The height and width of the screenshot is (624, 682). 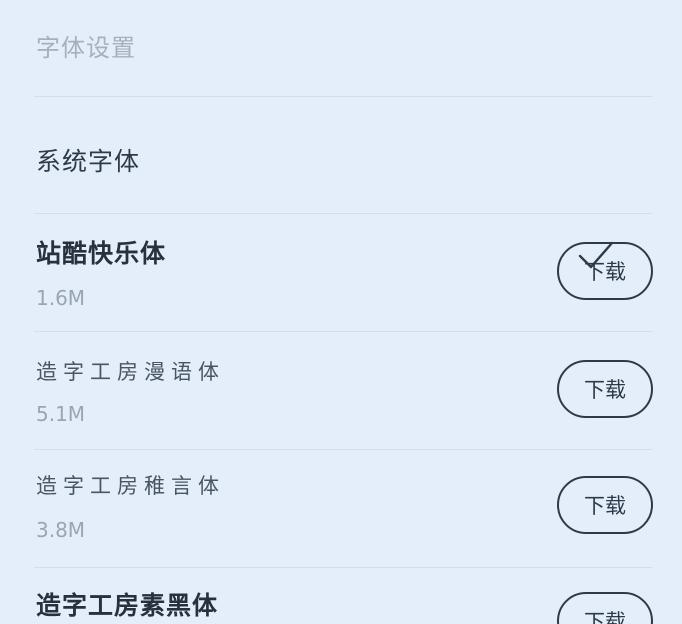 I want to click on font-name: 造字工房素黑体, so click(x=127, y=605).